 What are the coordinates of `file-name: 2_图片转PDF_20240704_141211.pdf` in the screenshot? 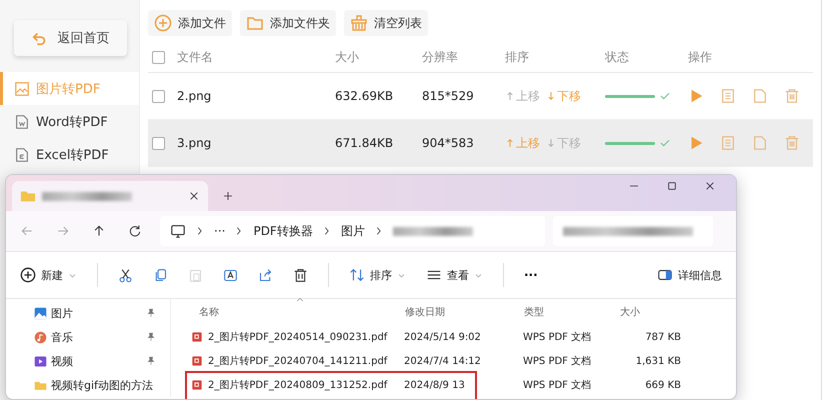 It's located at (298, 361).